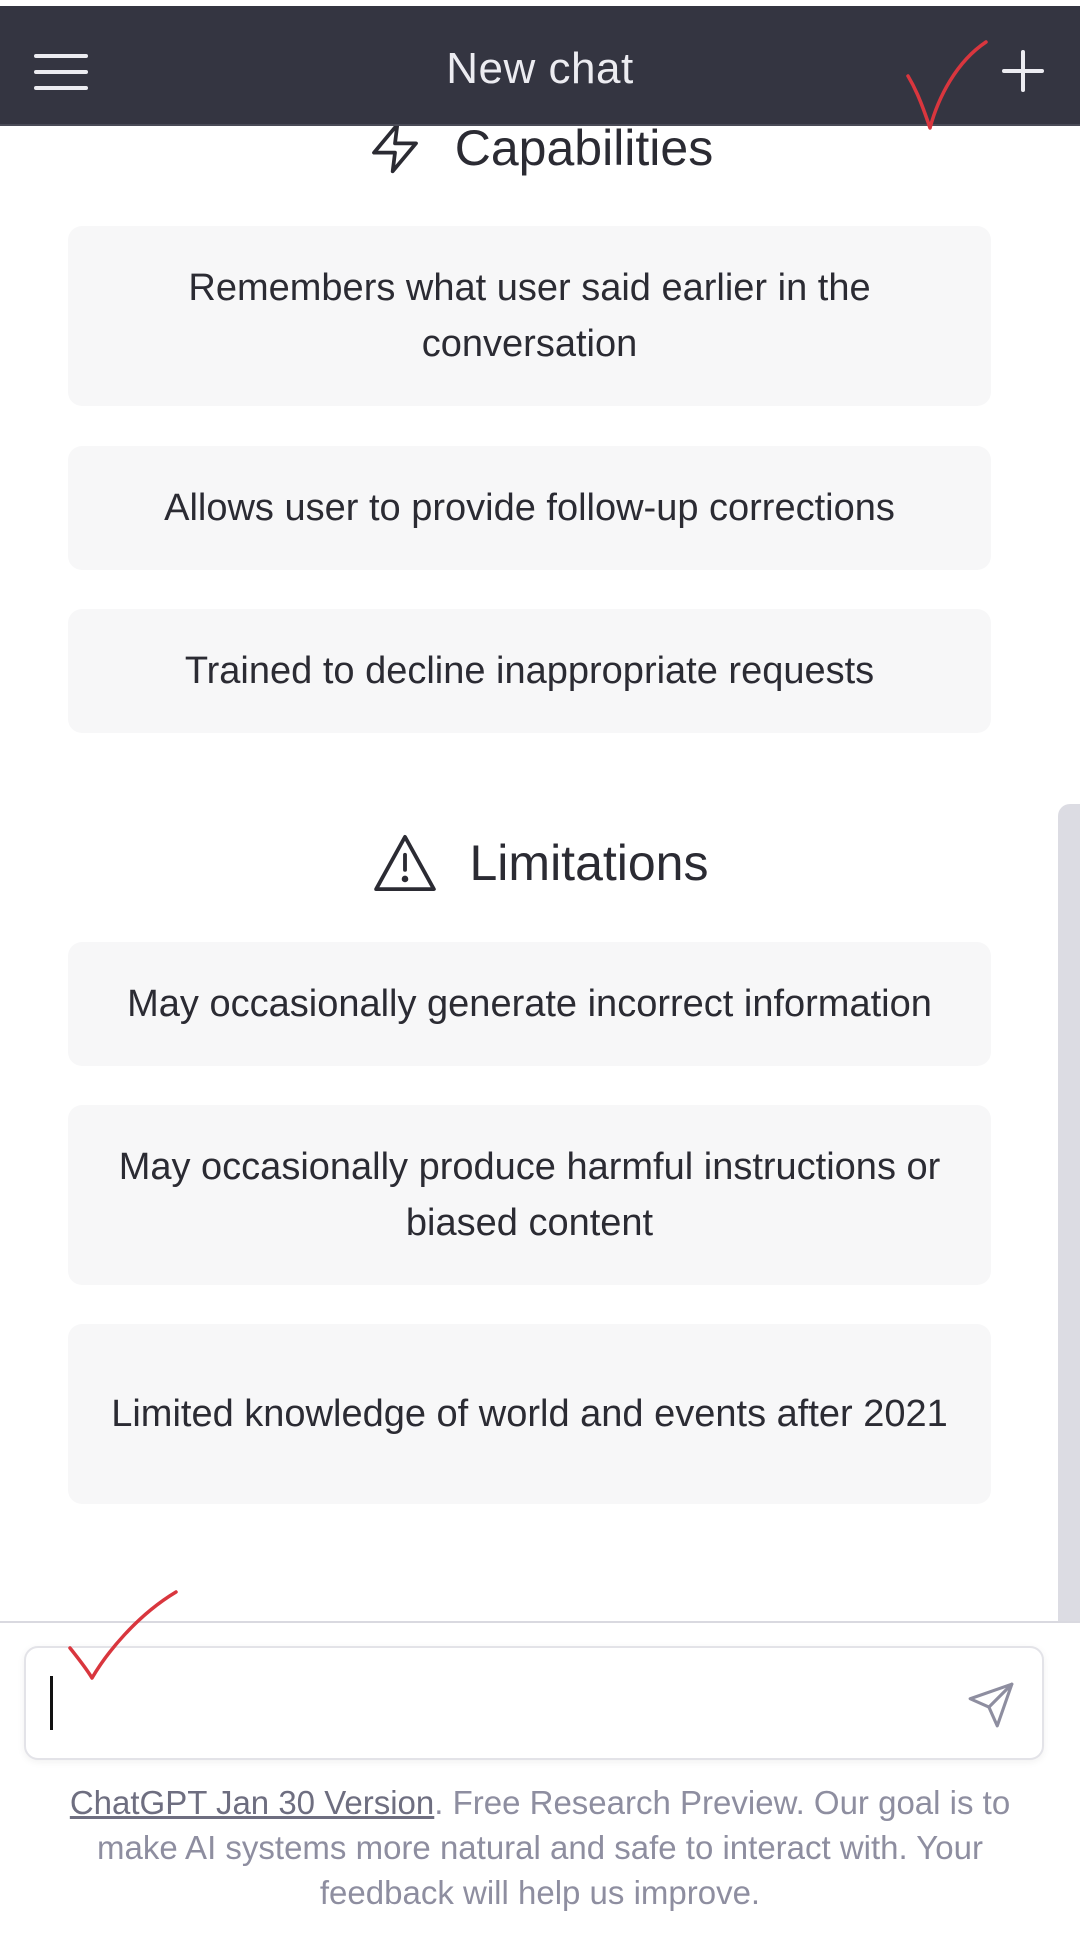 The image size is (1080, 1944). What do you see at coordinates (490, 1706) in the screenshot?
I see `message-input` at bounding box center [490, 1706].